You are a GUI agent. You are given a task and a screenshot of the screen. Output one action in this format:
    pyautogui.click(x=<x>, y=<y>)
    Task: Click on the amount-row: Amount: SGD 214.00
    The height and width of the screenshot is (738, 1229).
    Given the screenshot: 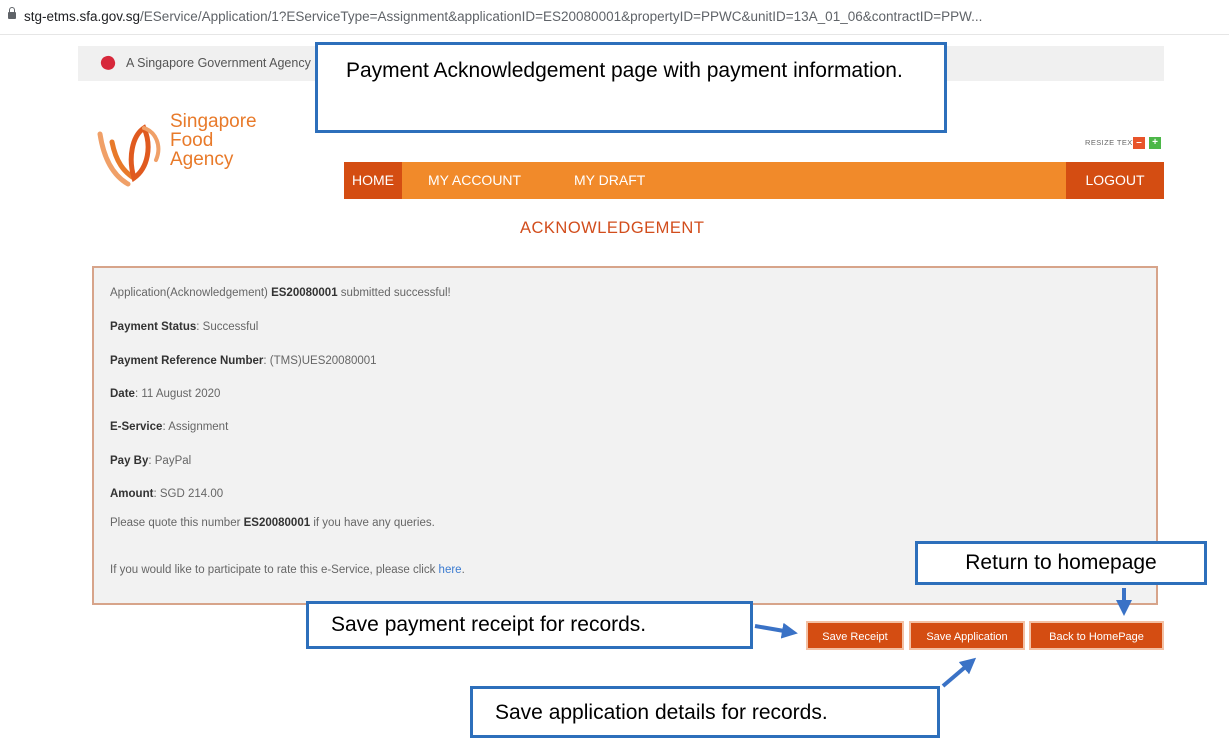 What is the action you would take?
    pyautogui.click(x=166, y=494)
    